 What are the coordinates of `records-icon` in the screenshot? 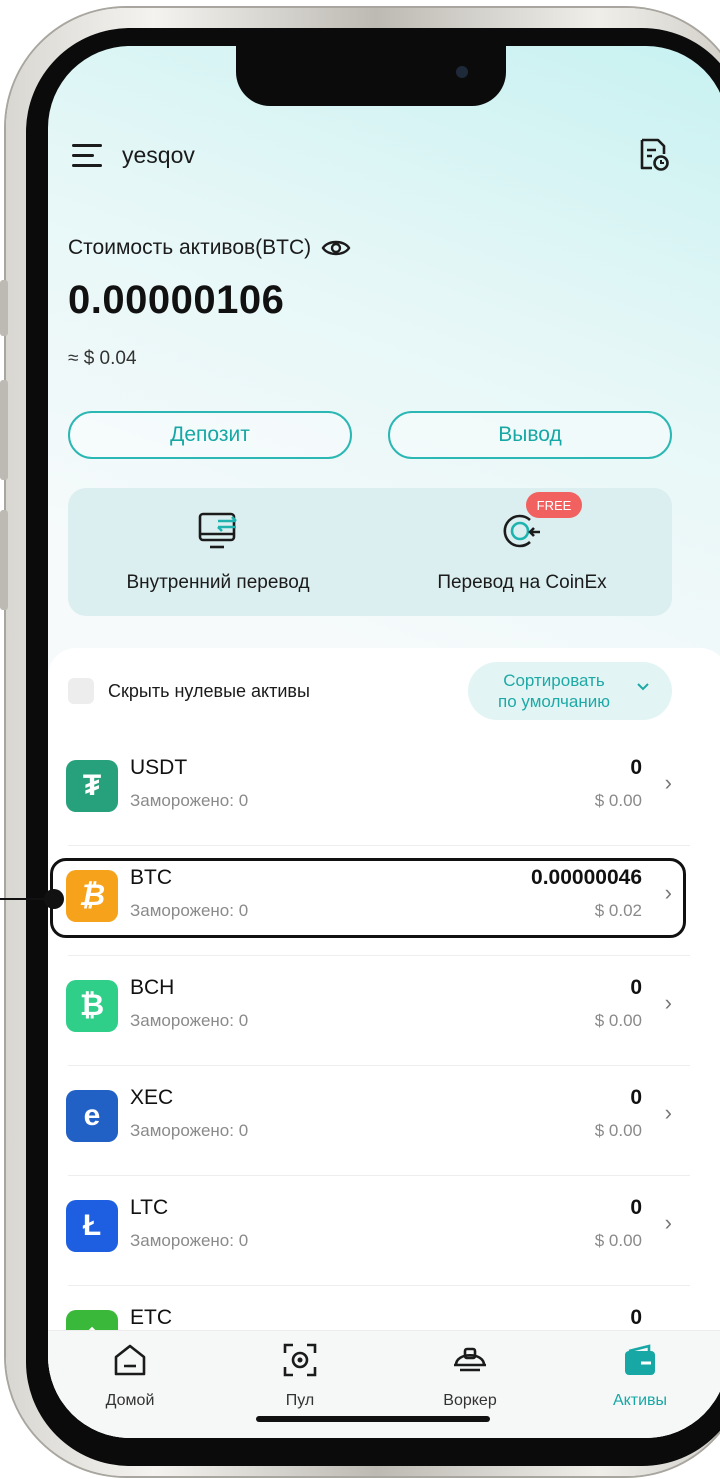 It's located at (654, 155).